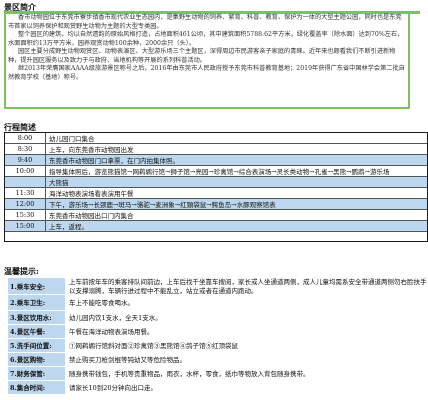 The width and height of the screenshot is (428, 400). I want to click on activity-cell: 海洋动物表演场看表演用午餐, so click(236, 193).